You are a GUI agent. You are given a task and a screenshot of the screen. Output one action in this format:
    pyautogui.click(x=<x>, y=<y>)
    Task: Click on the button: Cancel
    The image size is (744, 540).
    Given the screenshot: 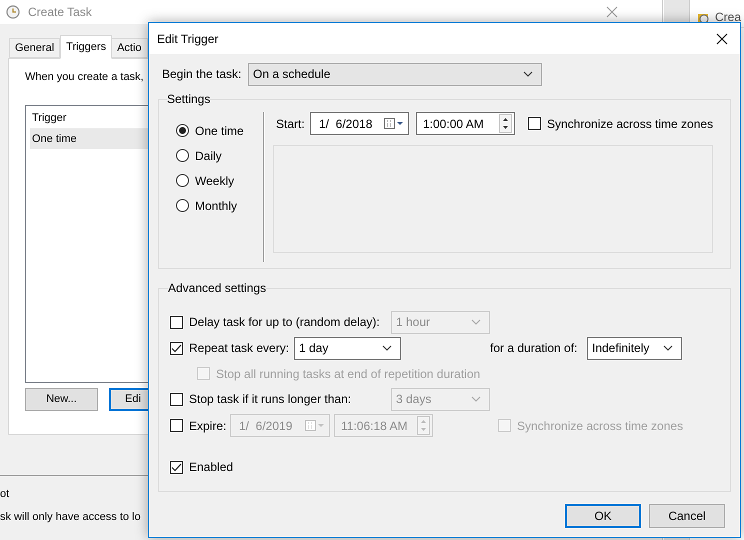 What is the action you would take?
    pyautogui.click(x=687, y=516)
    